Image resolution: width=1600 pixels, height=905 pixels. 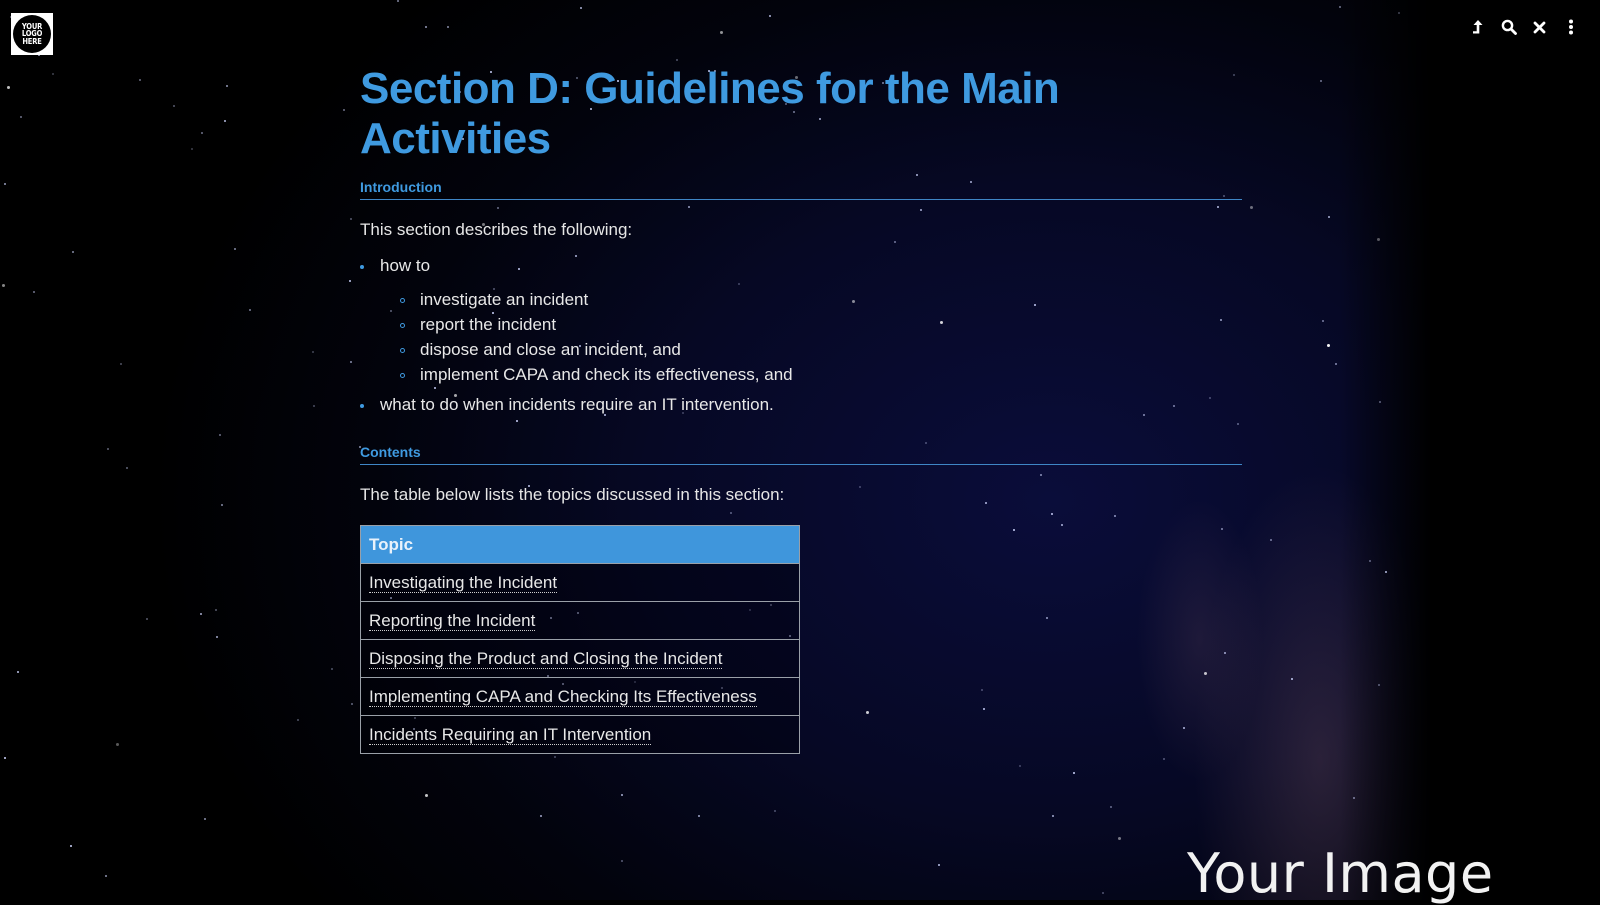 What do you see at coordinates (1340, 873) in the screenshot?
I see `background-caption: Your Image` at bounding box center [1340, 873].